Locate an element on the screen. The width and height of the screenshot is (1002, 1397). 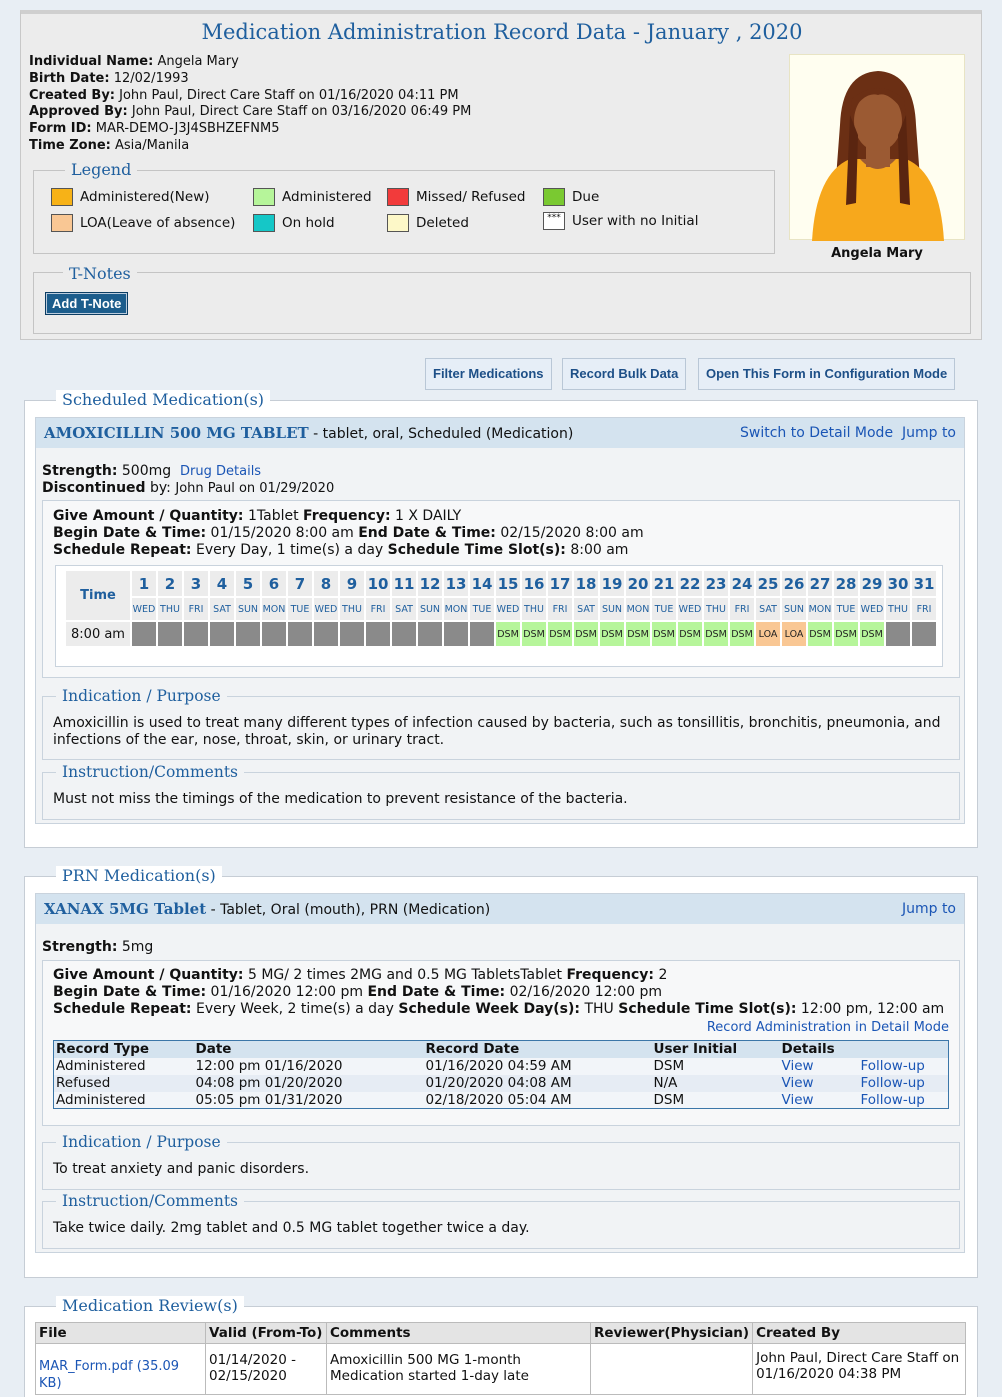
swatch-icon is located at coordinates (62, 223).